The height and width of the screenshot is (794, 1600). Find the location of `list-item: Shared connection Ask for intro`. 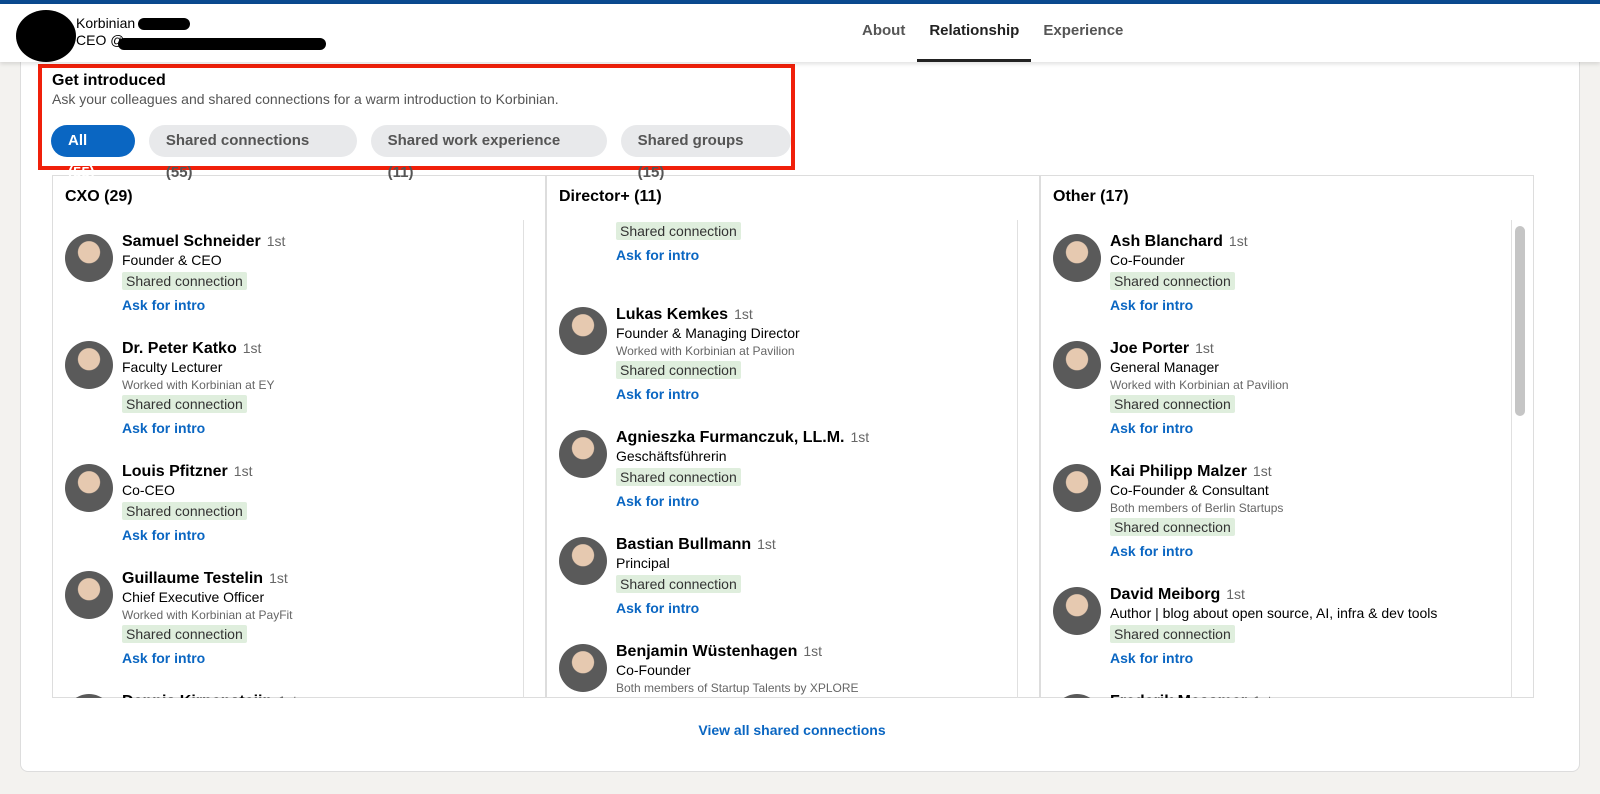

list-item: Shared connection Ask for intro is located at coordinates (782, 256).